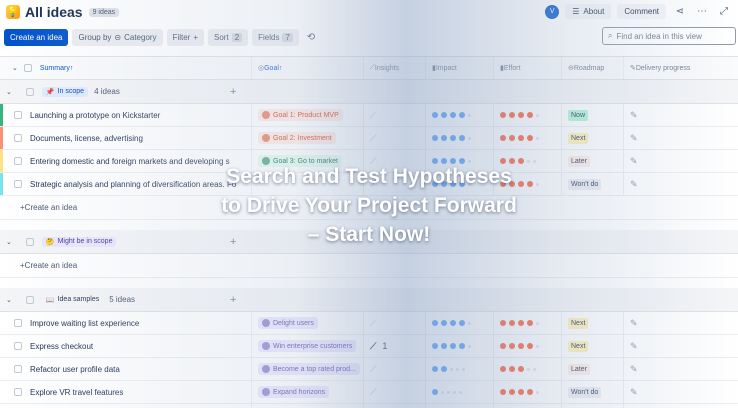 The image size is (738, 408). Describe the element at coordinates (593, 392) in the screenshot. I see `roadmap-cell: Won't do` at that location.